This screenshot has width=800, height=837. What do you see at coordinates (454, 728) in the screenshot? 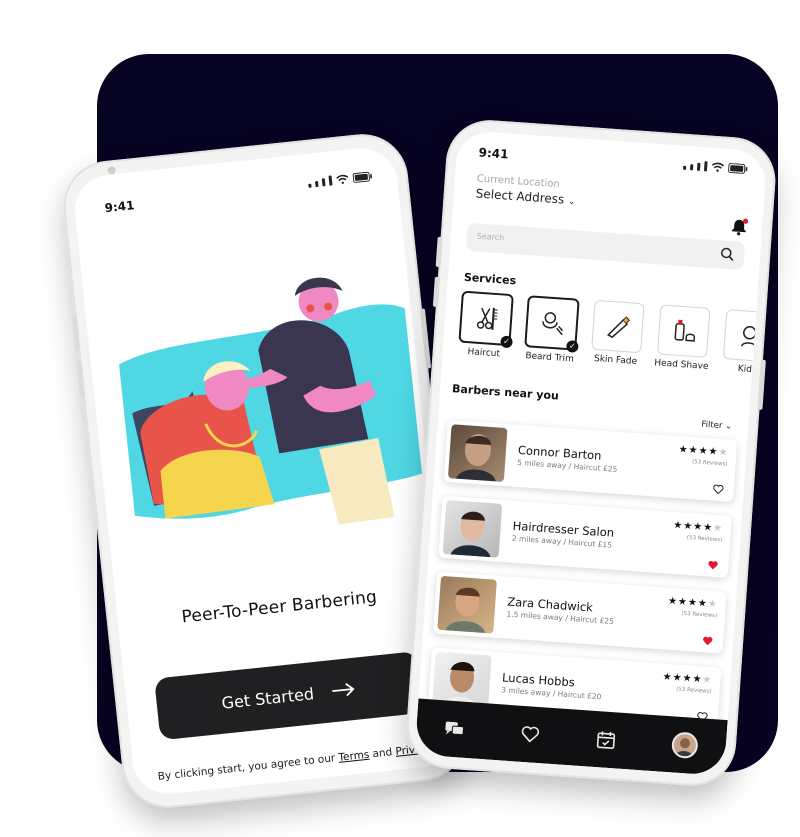
I see `chat-icon` at bounding box center [454, 728].